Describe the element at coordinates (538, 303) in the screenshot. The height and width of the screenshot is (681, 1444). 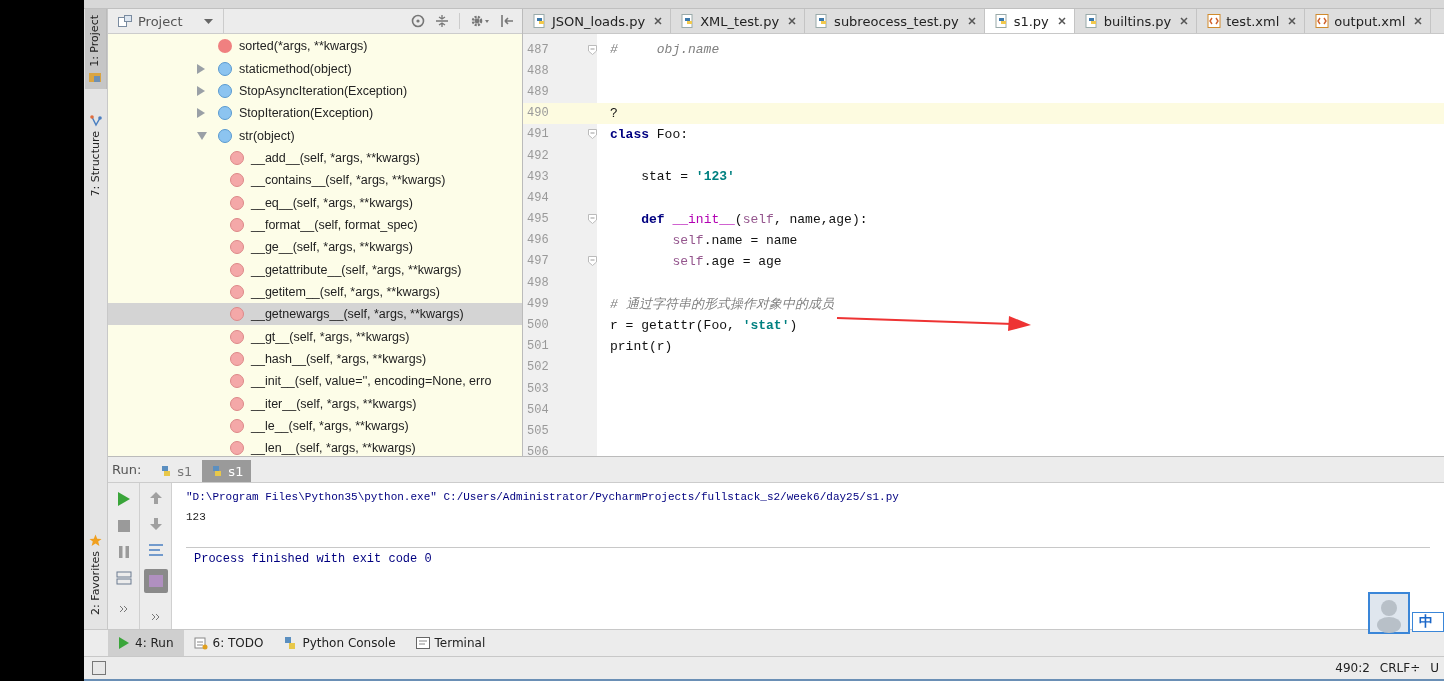
I see `line-number: 499` at that location.